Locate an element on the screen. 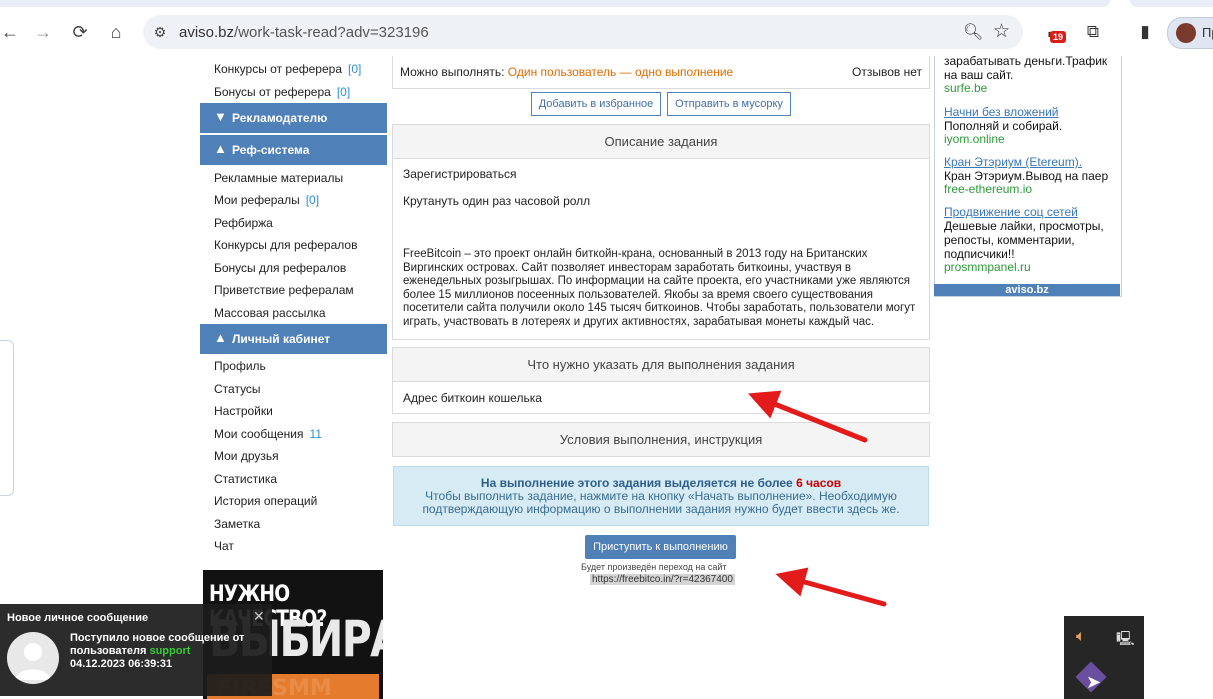 The height and width of the screenshot is (699, 1213). mouse-cursor-icon: ➤ is located at coordinates (1094, 682).